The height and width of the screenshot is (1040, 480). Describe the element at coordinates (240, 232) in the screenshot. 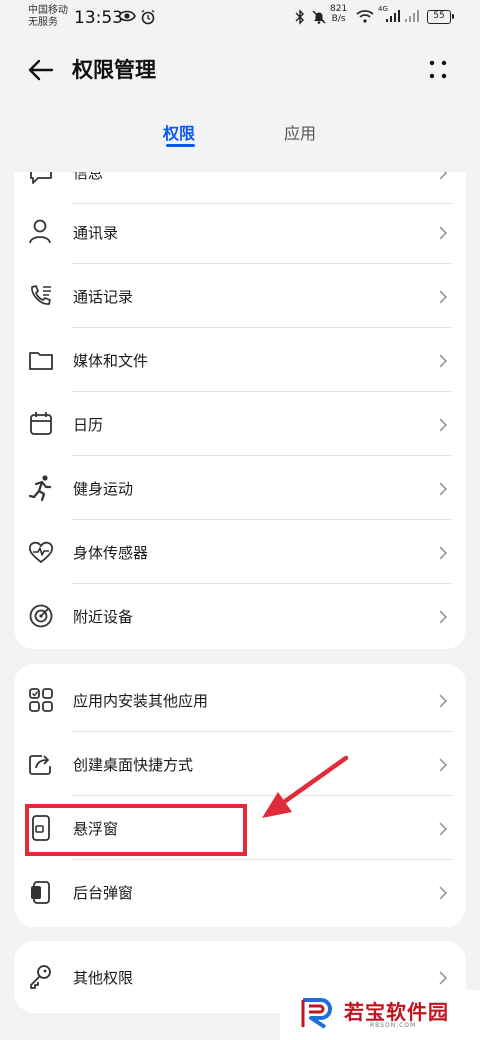

I see `list-item-contacts: 通讯录` at that location.